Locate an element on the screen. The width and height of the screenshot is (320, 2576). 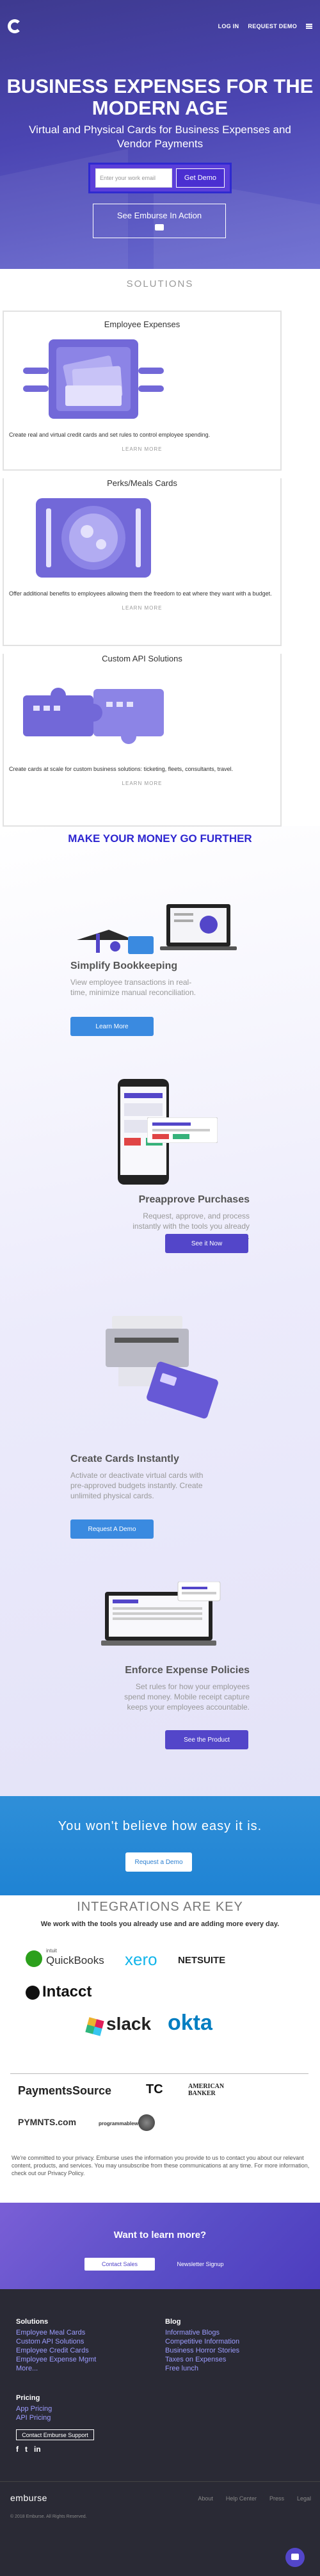
feature-title: Create Cards Instantly is located at coordinates (124, 1459).